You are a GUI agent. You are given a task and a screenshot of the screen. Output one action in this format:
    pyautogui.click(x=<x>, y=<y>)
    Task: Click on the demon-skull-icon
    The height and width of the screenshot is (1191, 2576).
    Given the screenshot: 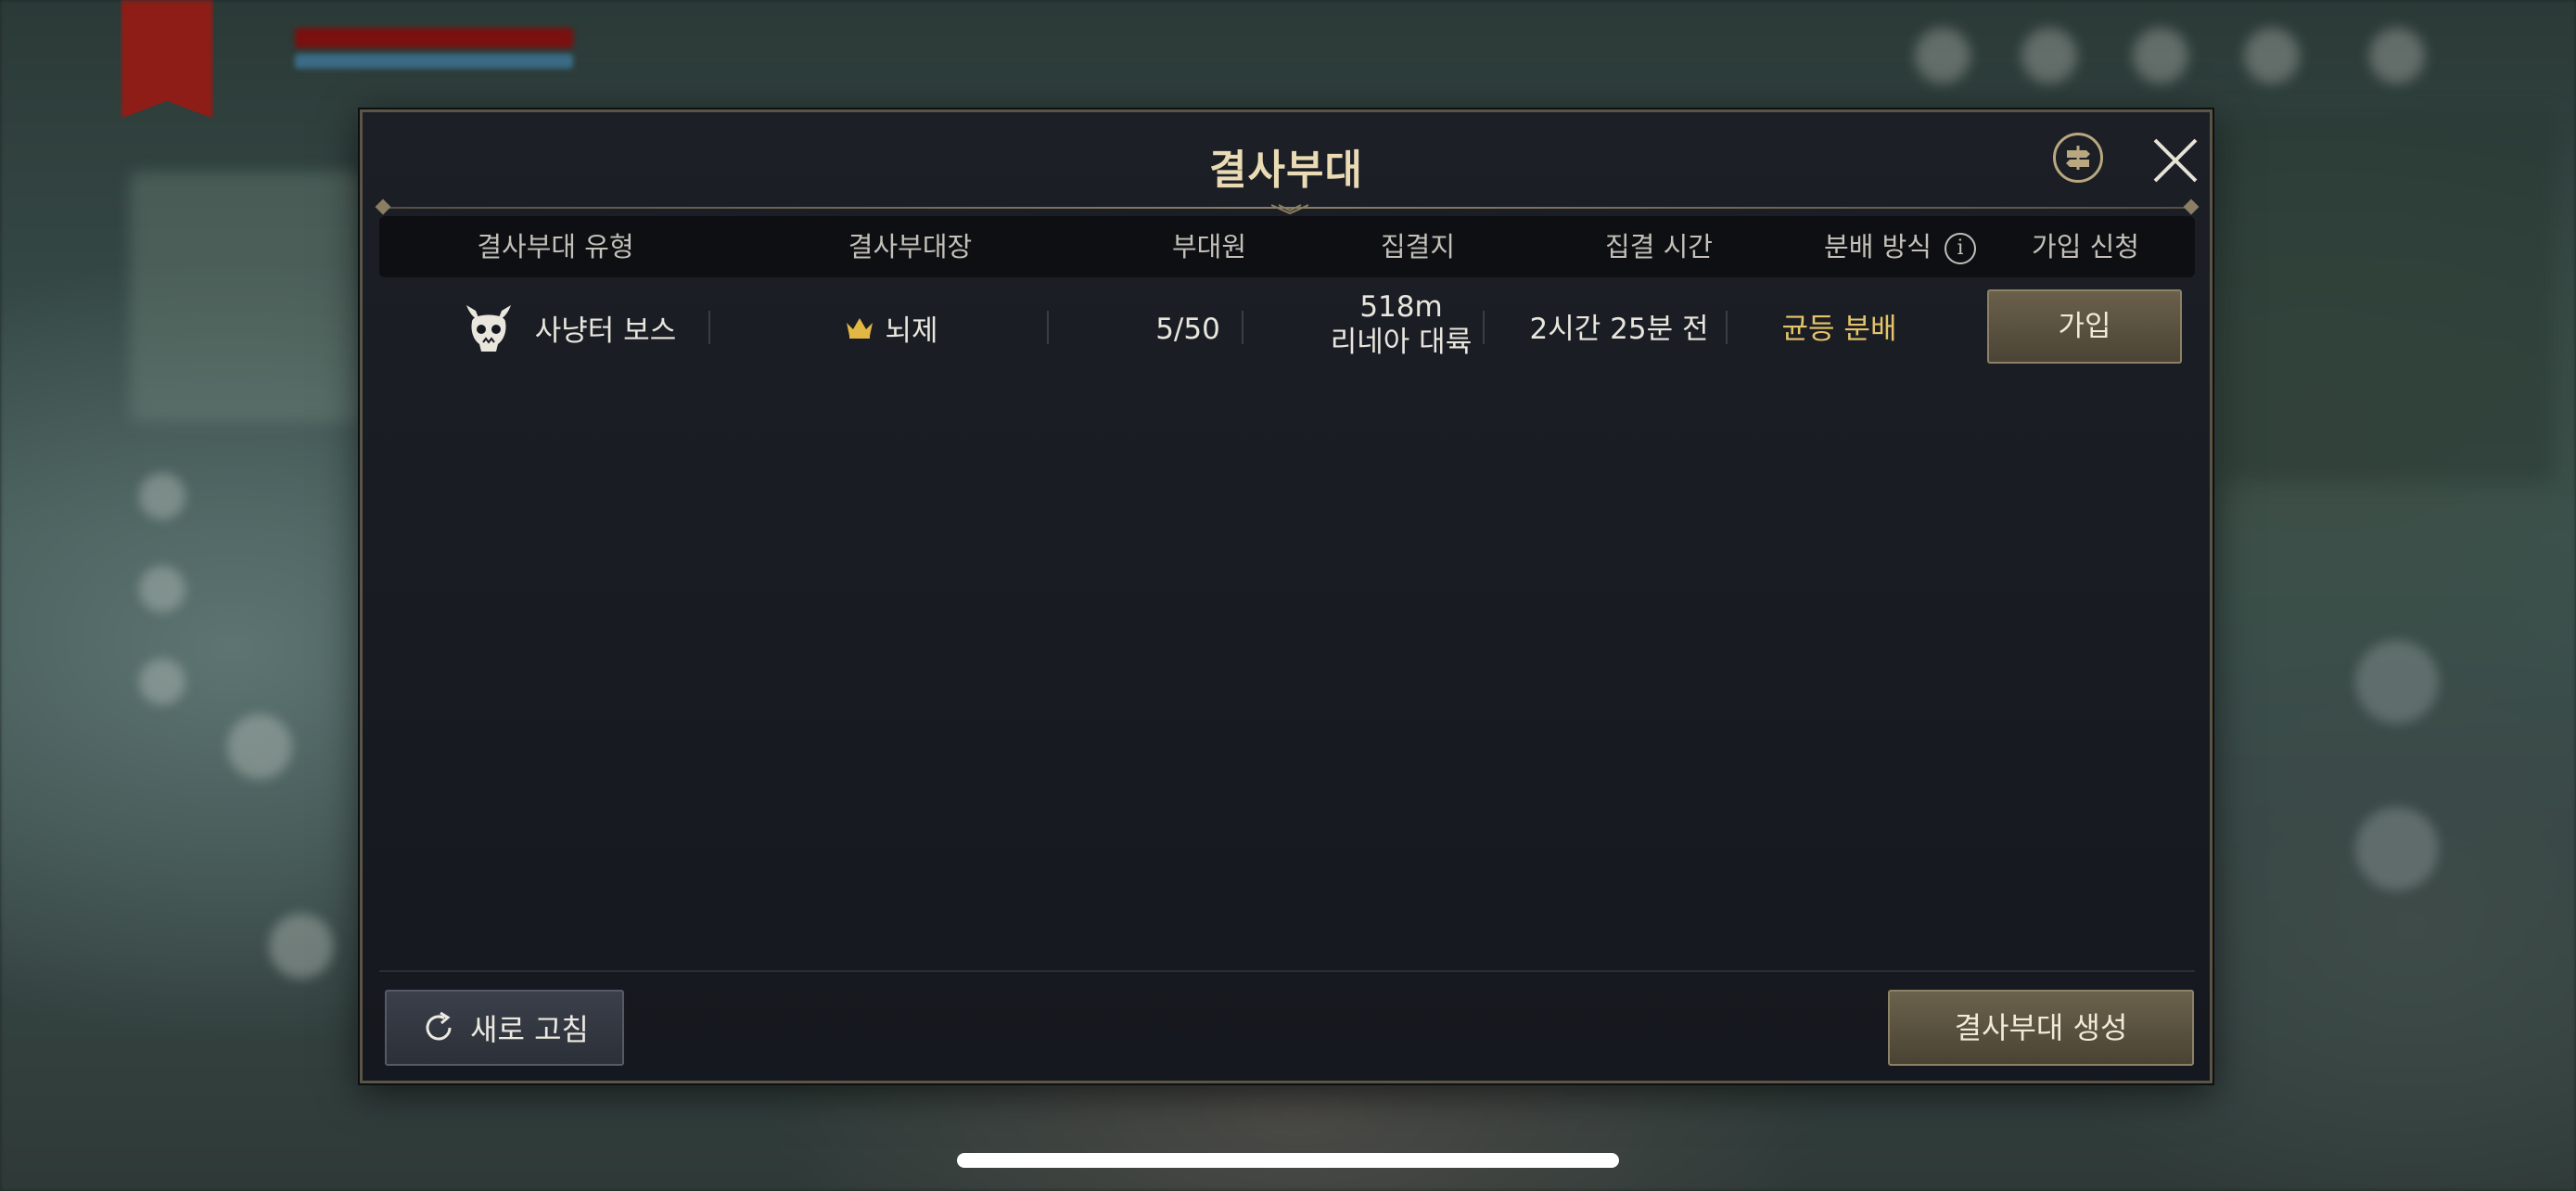 What is the action you would take?
    pyautogui.click(x=488, y=328)
    